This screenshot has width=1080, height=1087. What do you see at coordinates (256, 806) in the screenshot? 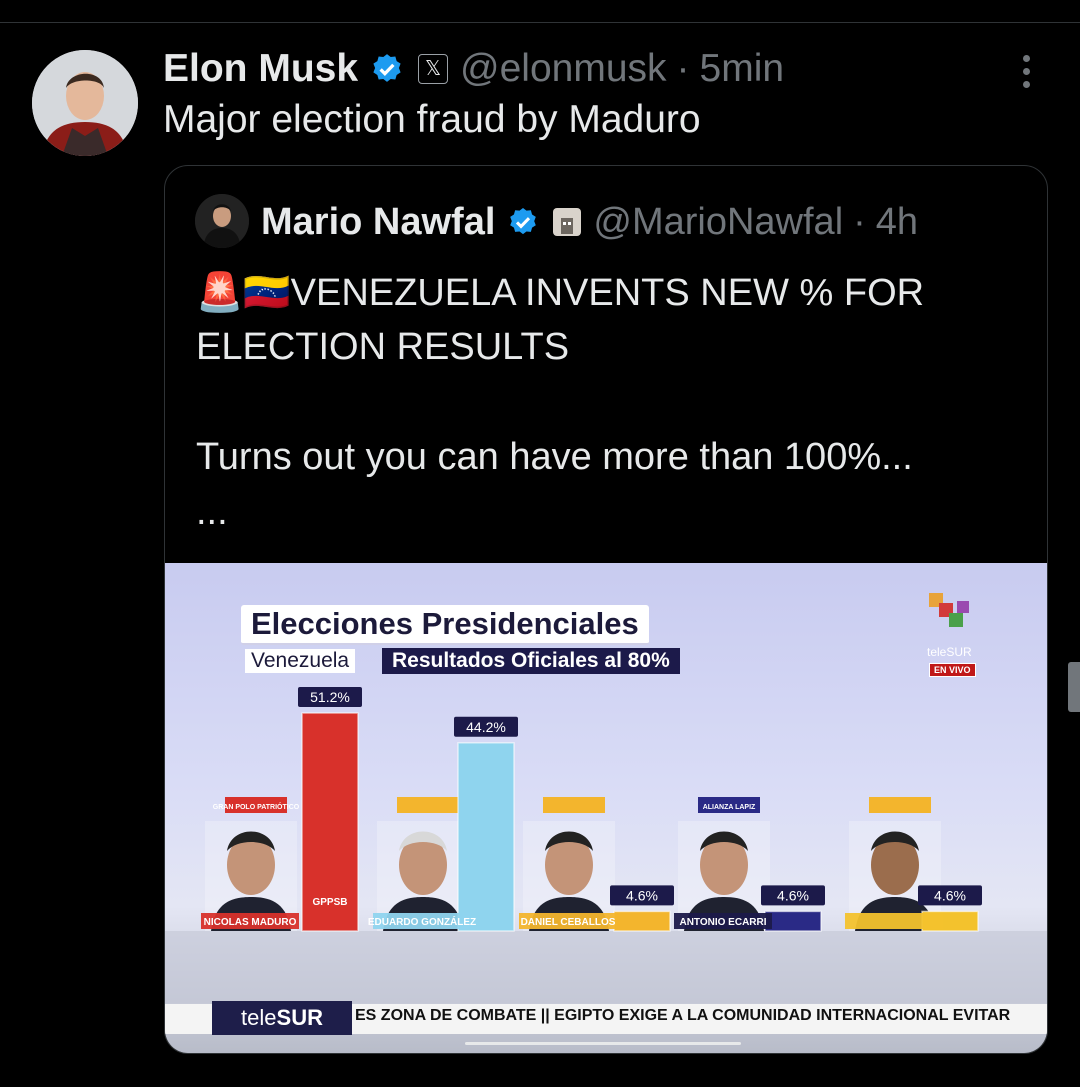
I see `party-tag-label: GRAN POLO PATRIÓTICO` at bounding box center [256, 806].